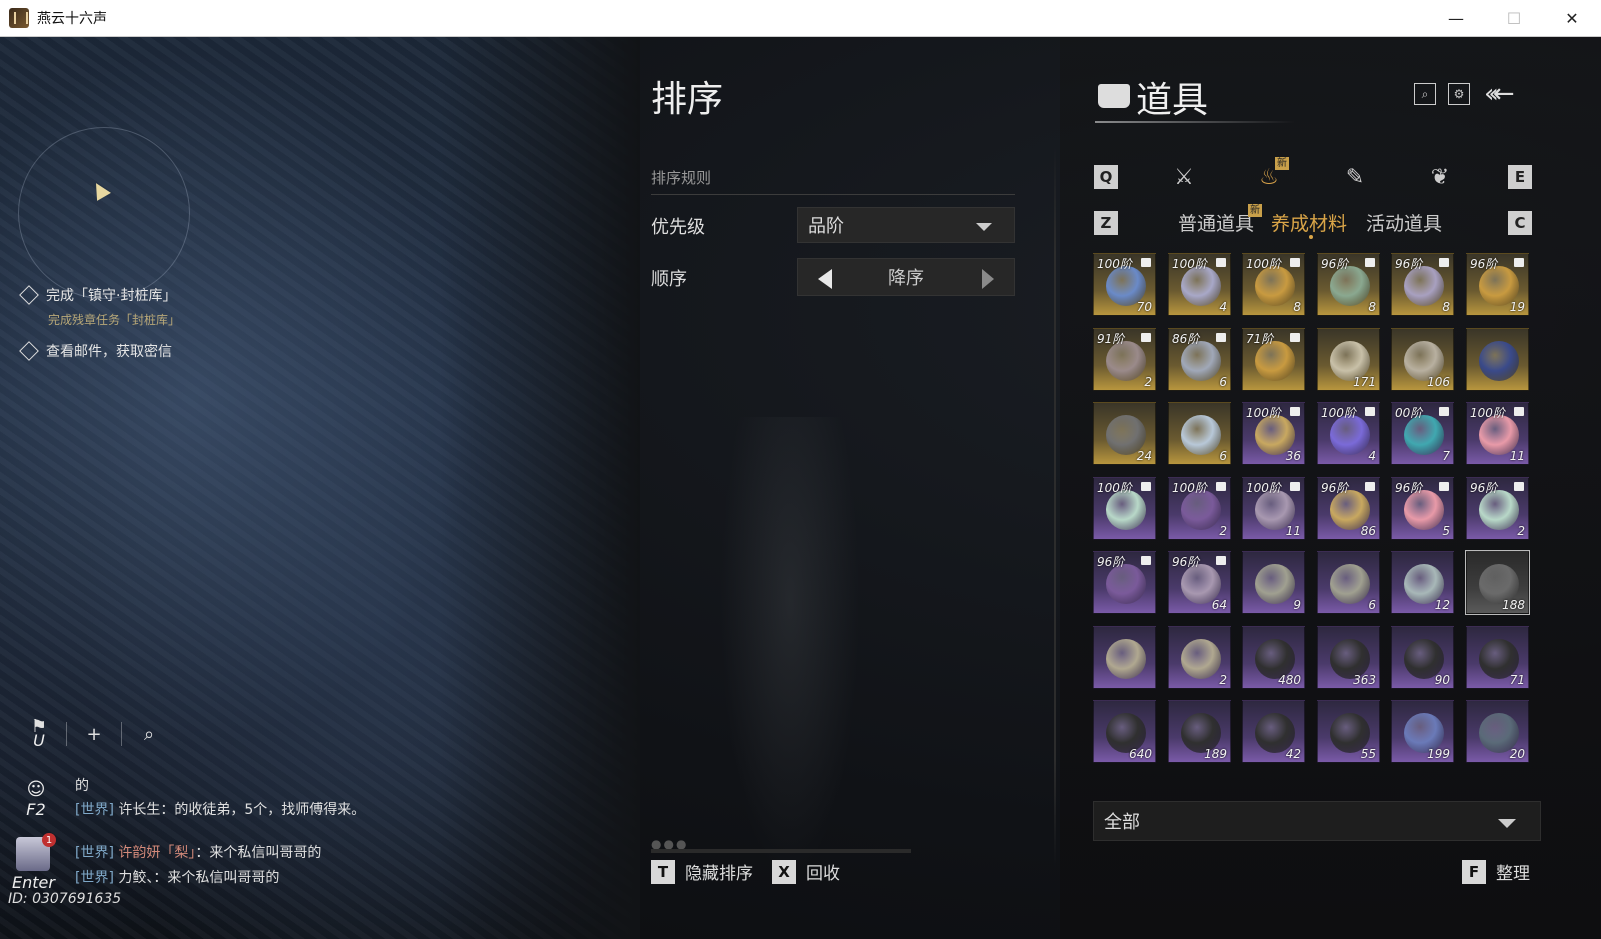 Image resolution: width=1601 pixels, height=939 pixels. Describe the element at coordinates (1499, 94) in the screenshot. I see `back-arrow-icon: ‹‹←` at that location.